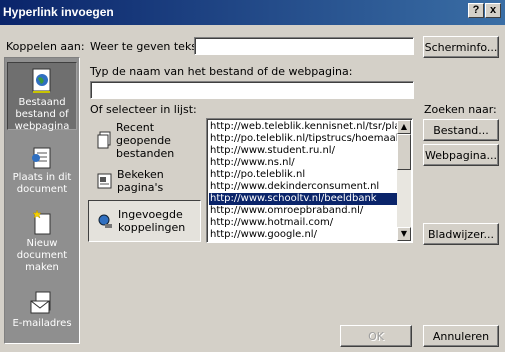  What do you see at coordinates (493, 10) in the screenshot?
I see `close-button: x` at bounding box center [493, 10].